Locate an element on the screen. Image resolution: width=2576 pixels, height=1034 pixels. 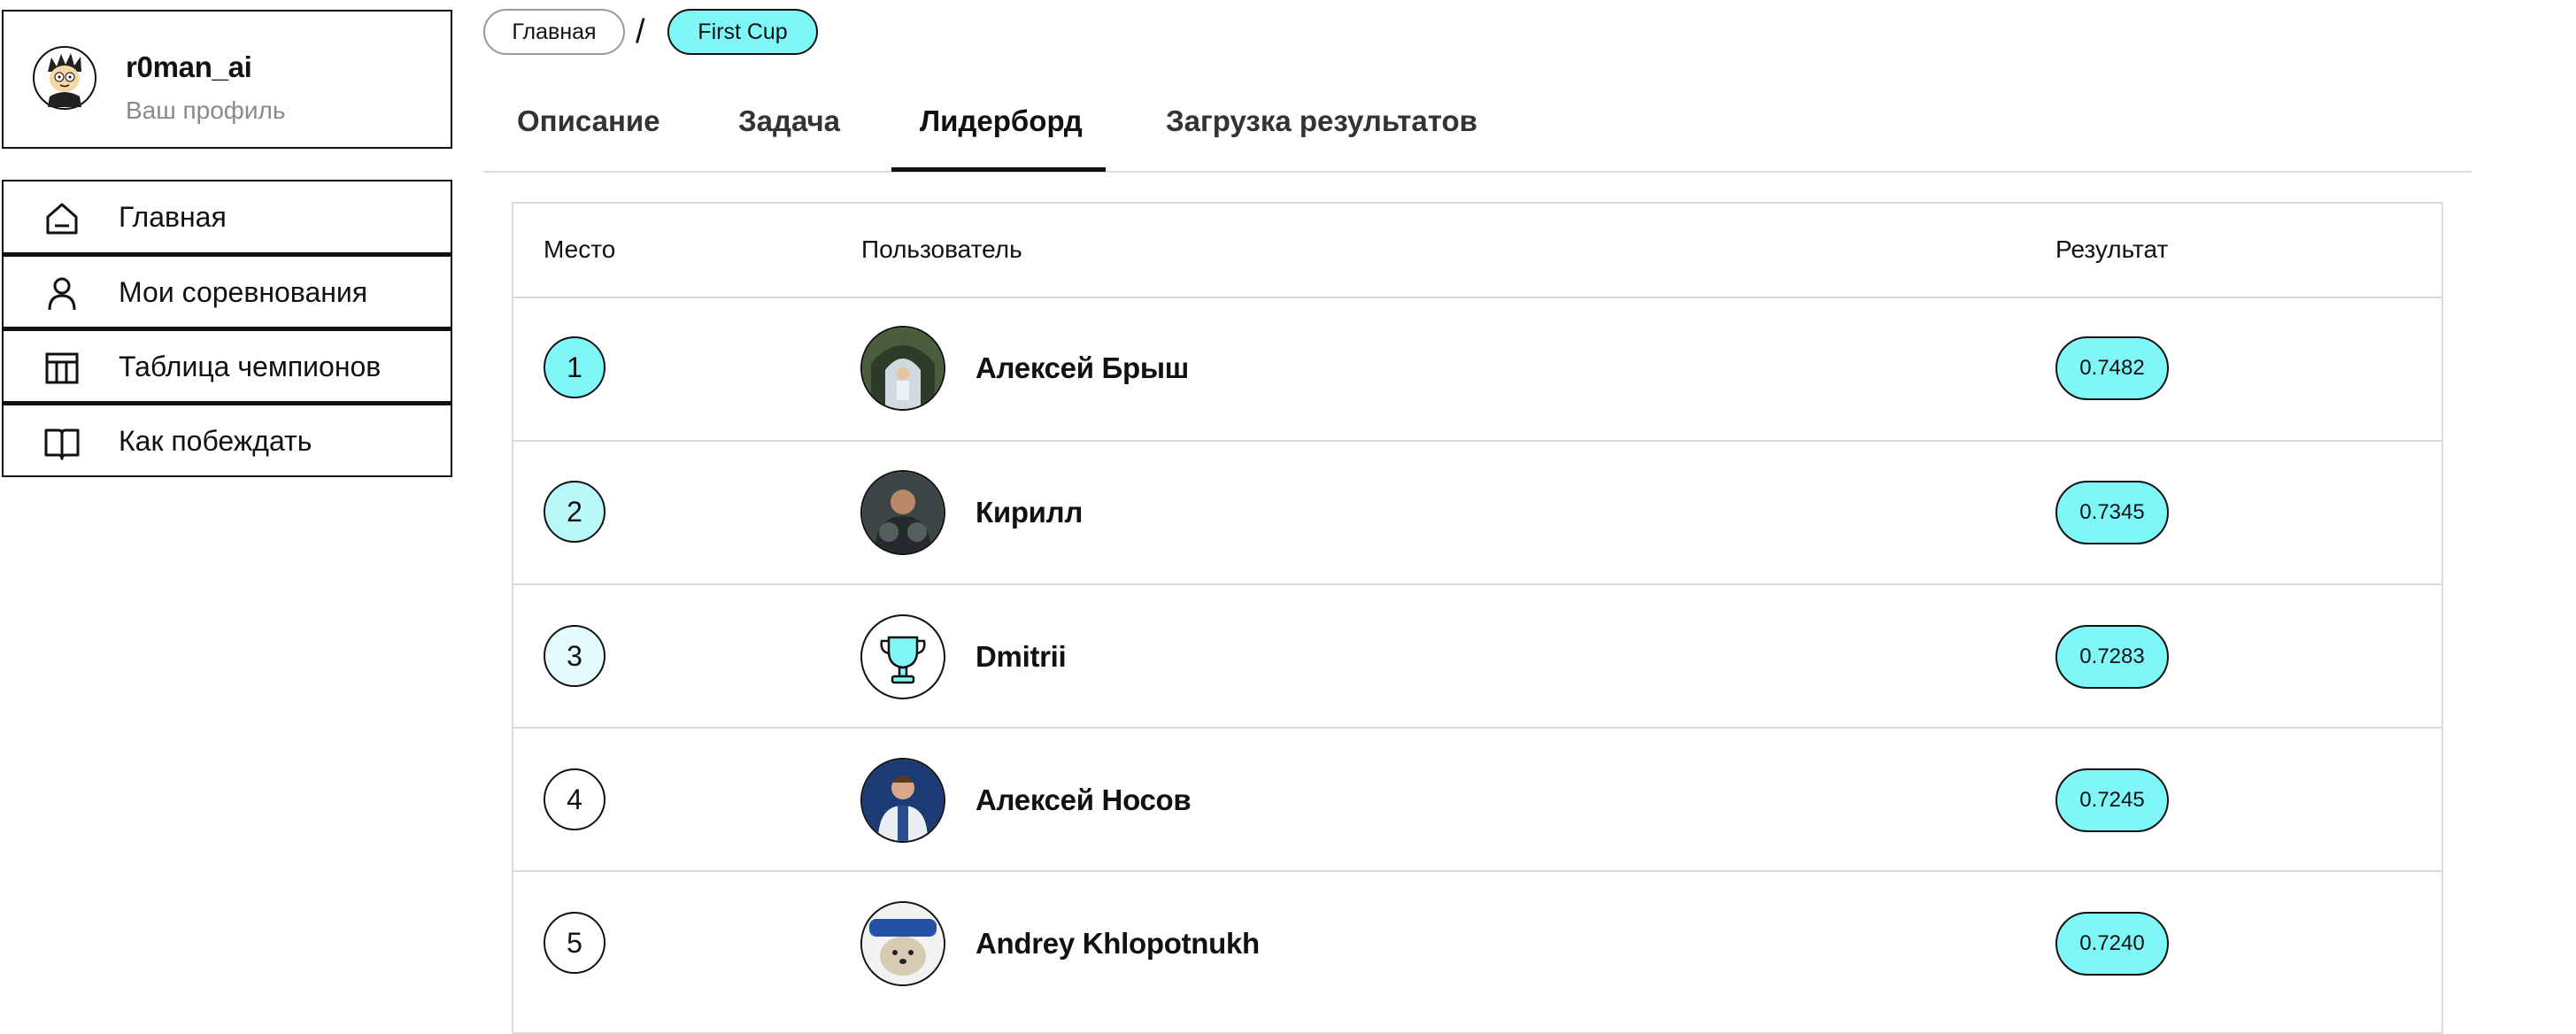
breadcrumb-current: First Cup is located at coordinates (742, 32).